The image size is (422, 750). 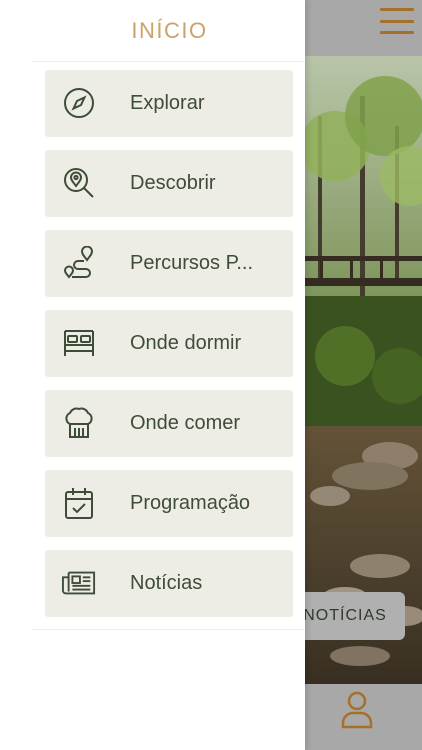 I want to click on drawer-title: INÍCIO, so click(x=169, y=30).